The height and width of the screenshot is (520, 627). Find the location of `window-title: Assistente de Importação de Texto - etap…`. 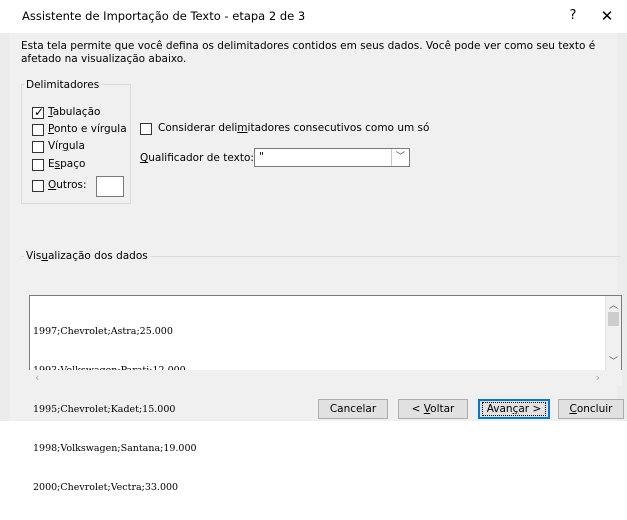

window-title: Assistente de Importação de Texto - etap… is located at coordinates (164, 16).